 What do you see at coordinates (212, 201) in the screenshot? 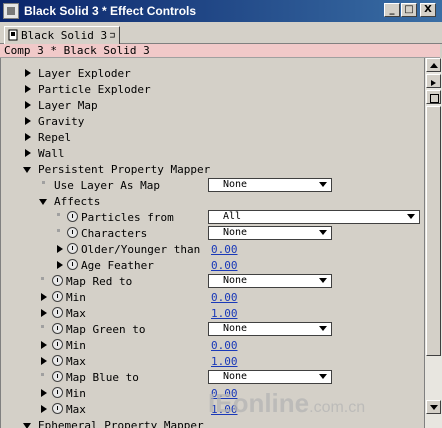
I see `group-affects: Affects` at bounding box center [212, 201].